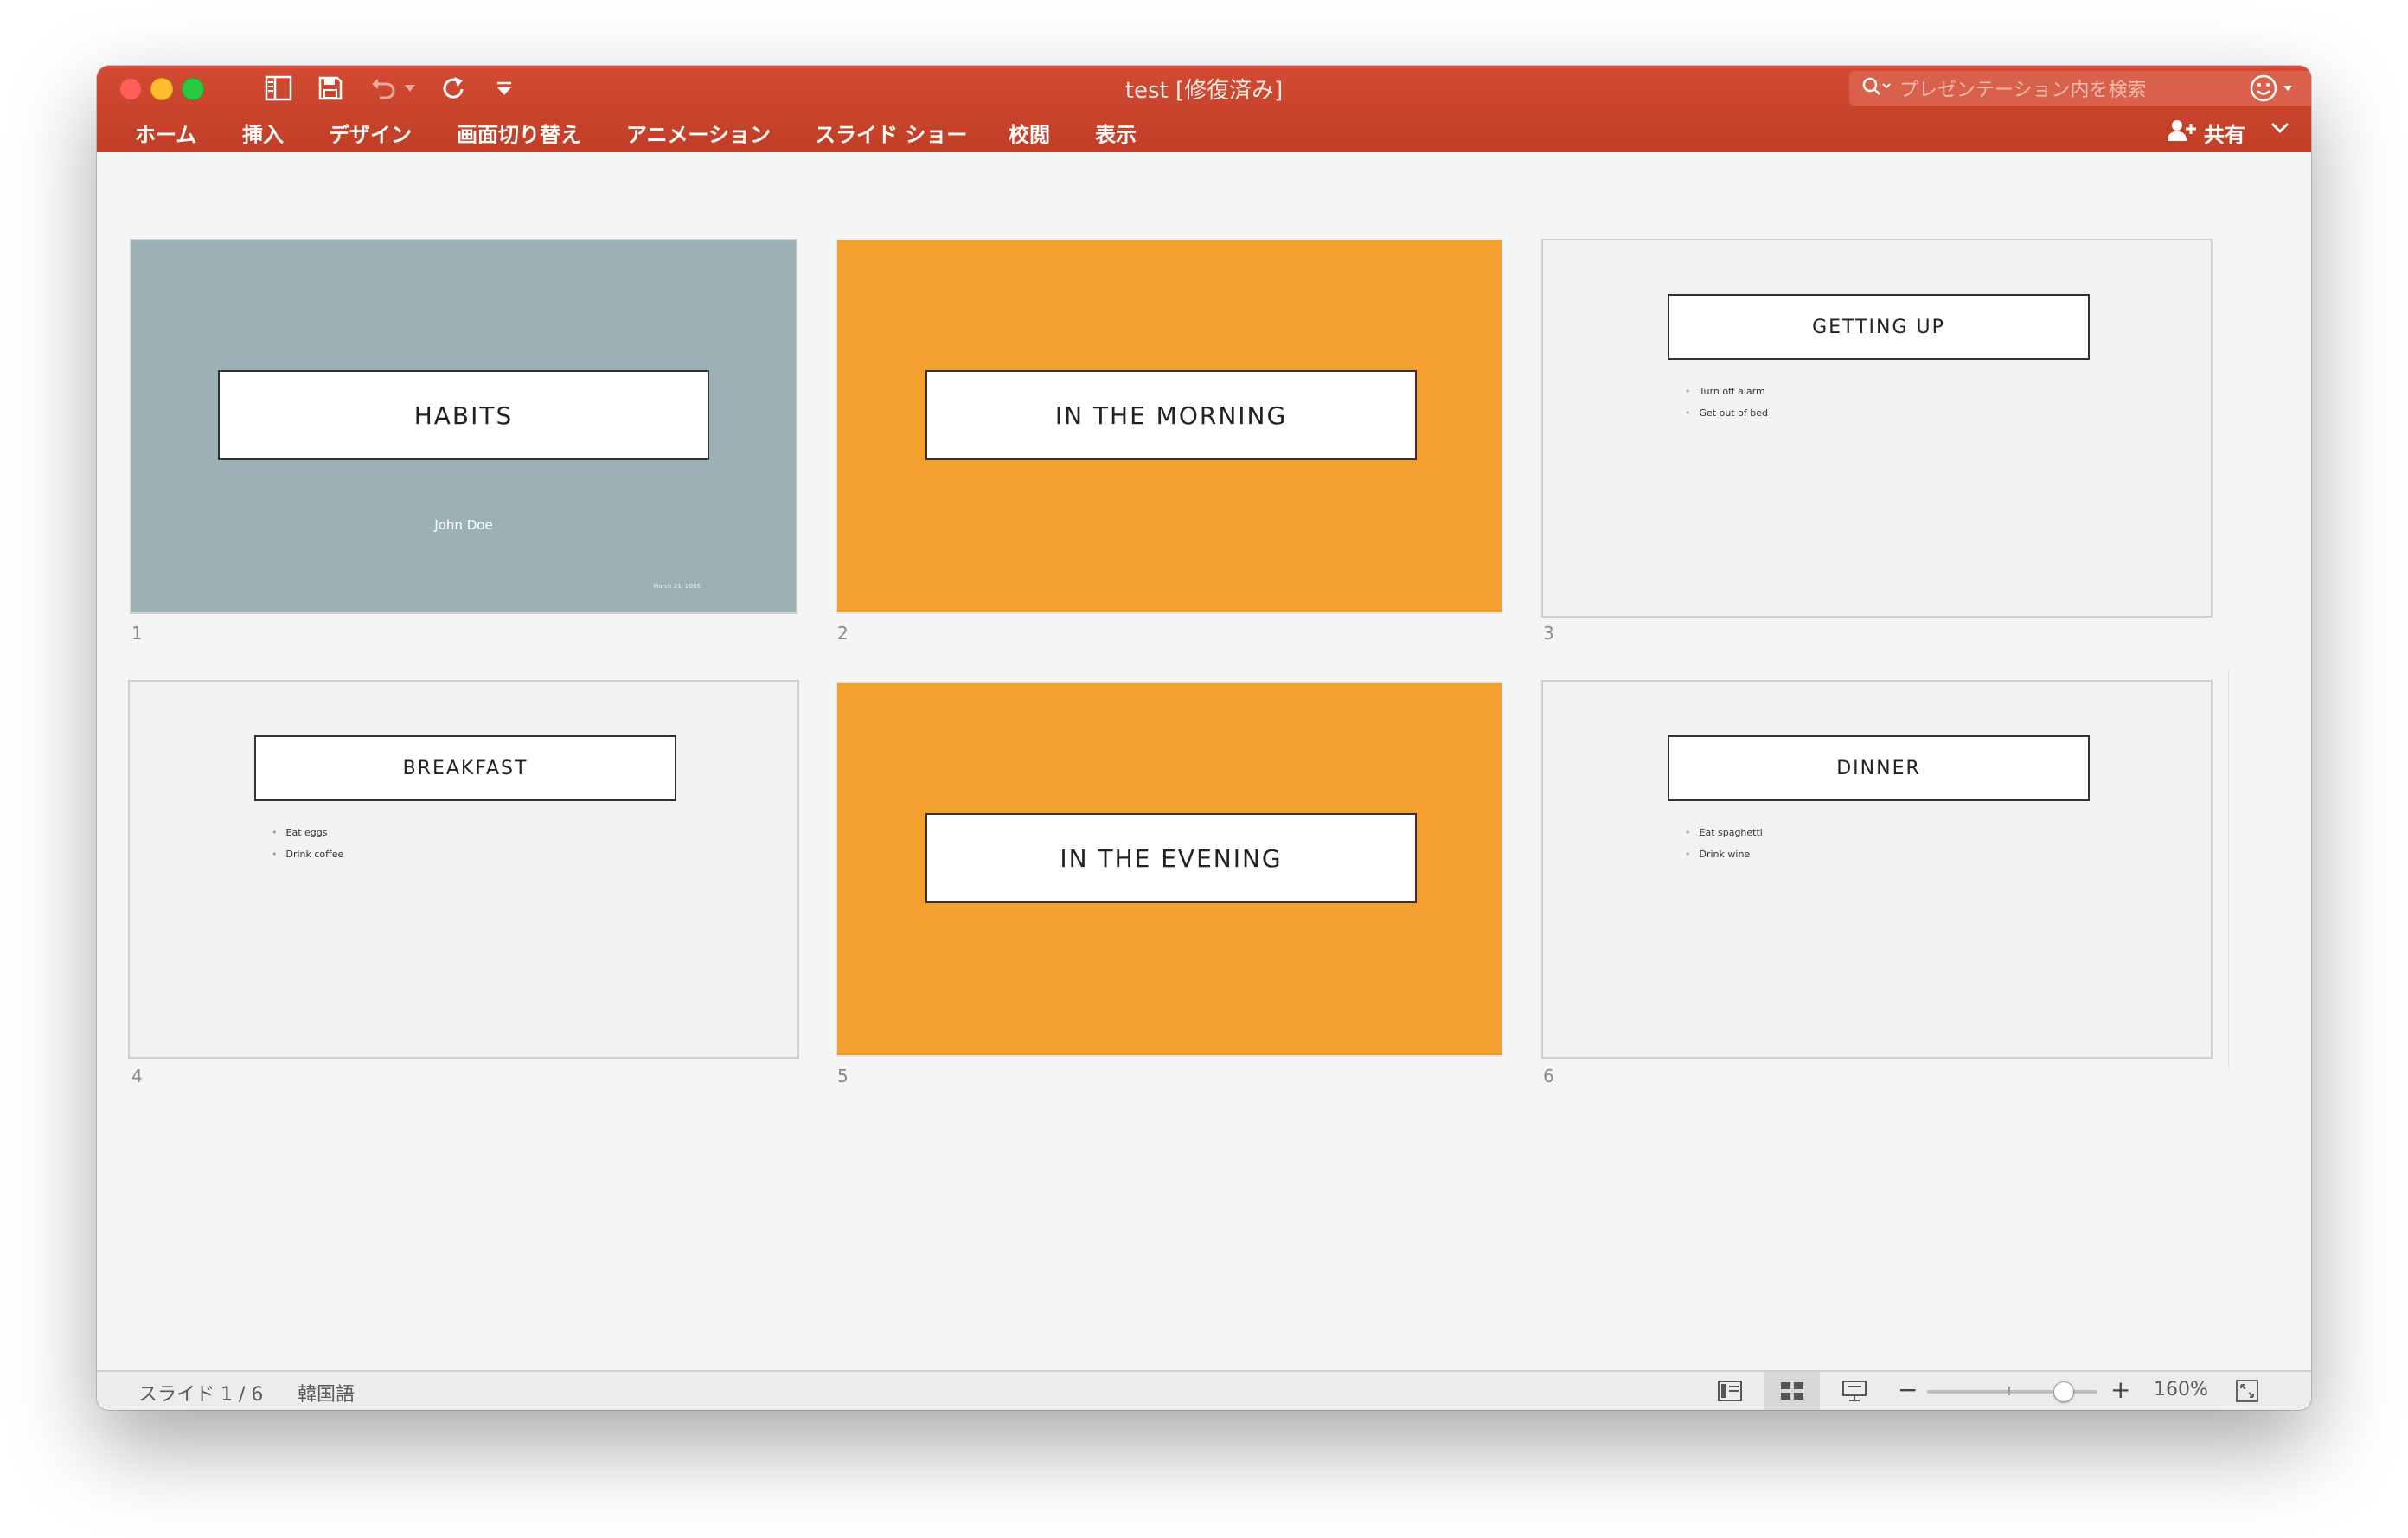 The width and height of the screenshot is (2408, 1538). What do you see at coordinates (1726, 413) in the screenshot?
I see `list-item: • Get out of bed` at bounding box center [1726, 413].